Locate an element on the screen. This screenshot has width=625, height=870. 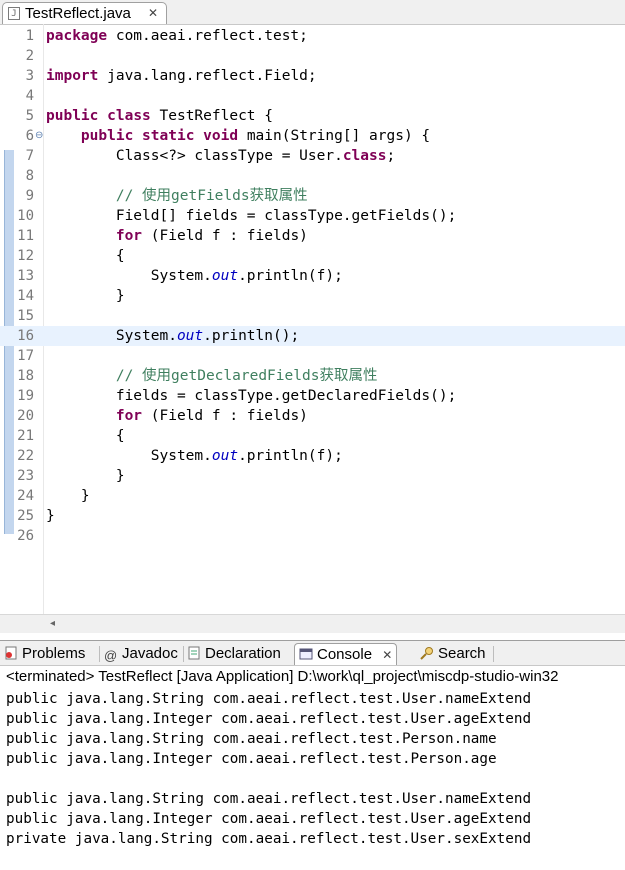
tab-search: Search is located at coordinates (453, 654).